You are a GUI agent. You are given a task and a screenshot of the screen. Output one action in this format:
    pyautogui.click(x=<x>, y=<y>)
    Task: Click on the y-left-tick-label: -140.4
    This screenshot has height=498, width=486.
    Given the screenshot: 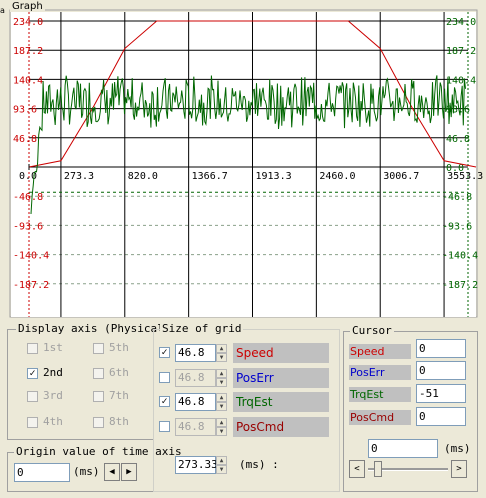 What is the action you would take?
    pyautogui.click(x=31, y=256)
    